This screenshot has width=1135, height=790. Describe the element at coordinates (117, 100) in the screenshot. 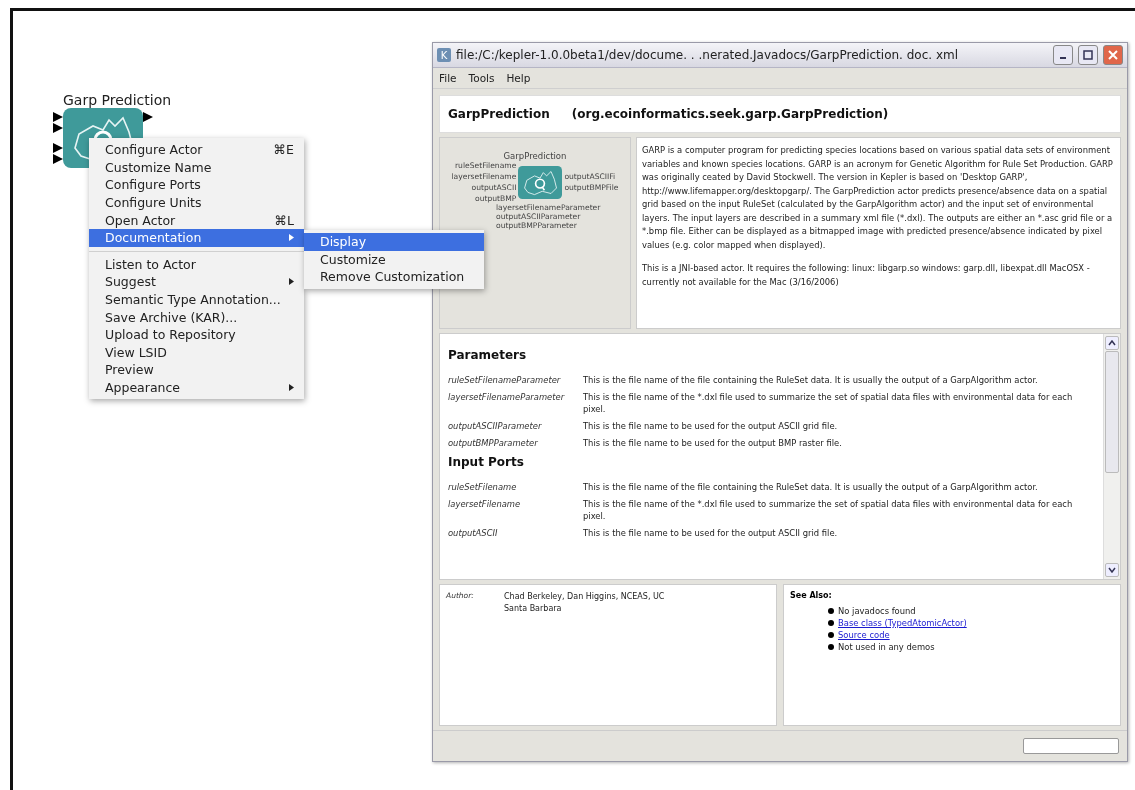

I see `actor-title: Garp Prediction` at that location.